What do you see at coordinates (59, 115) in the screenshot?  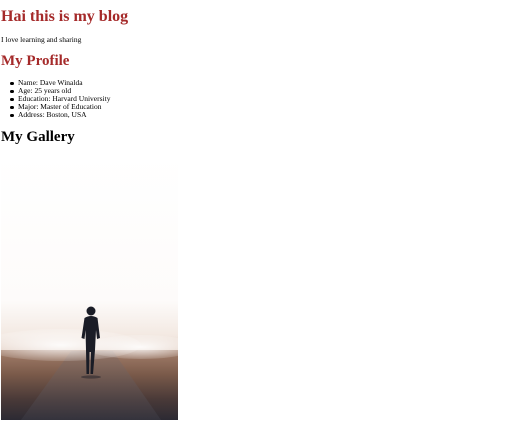 I see `profile-item-address: Address: Boston, USA` at bounding box center [59, 115].